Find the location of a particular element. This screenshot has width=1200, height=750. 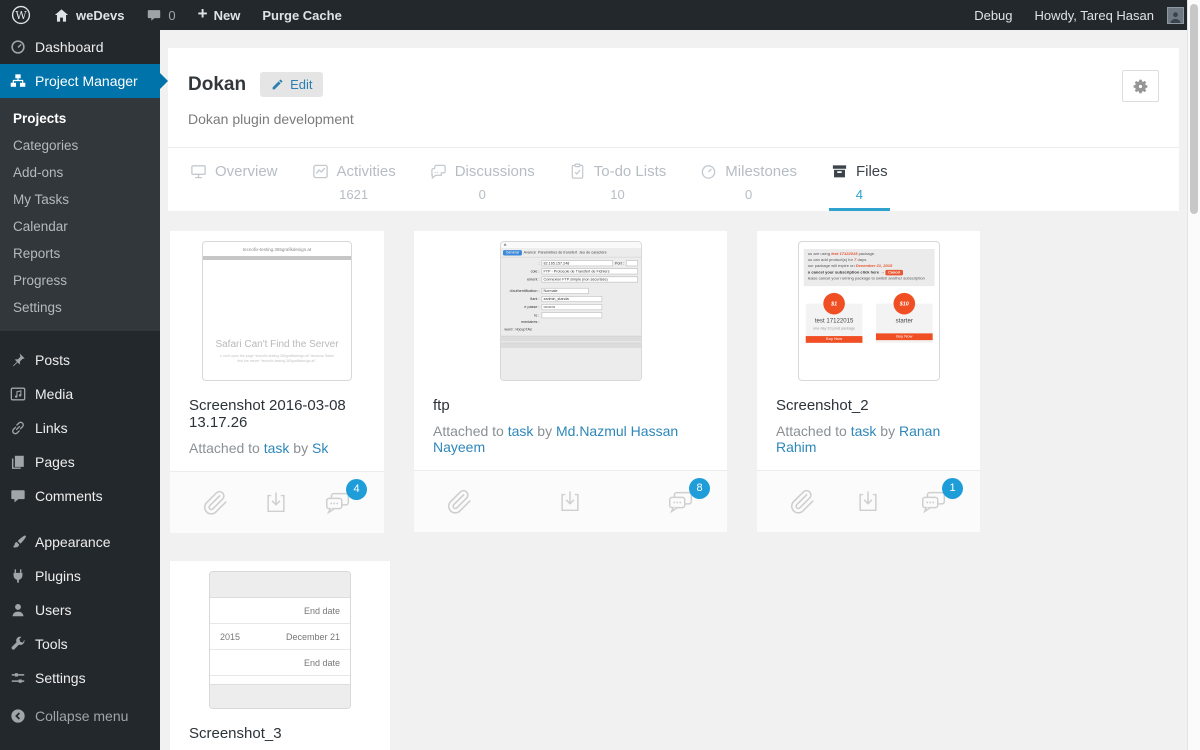

edit-project-button: Edit is located at coordinates (292, 84).